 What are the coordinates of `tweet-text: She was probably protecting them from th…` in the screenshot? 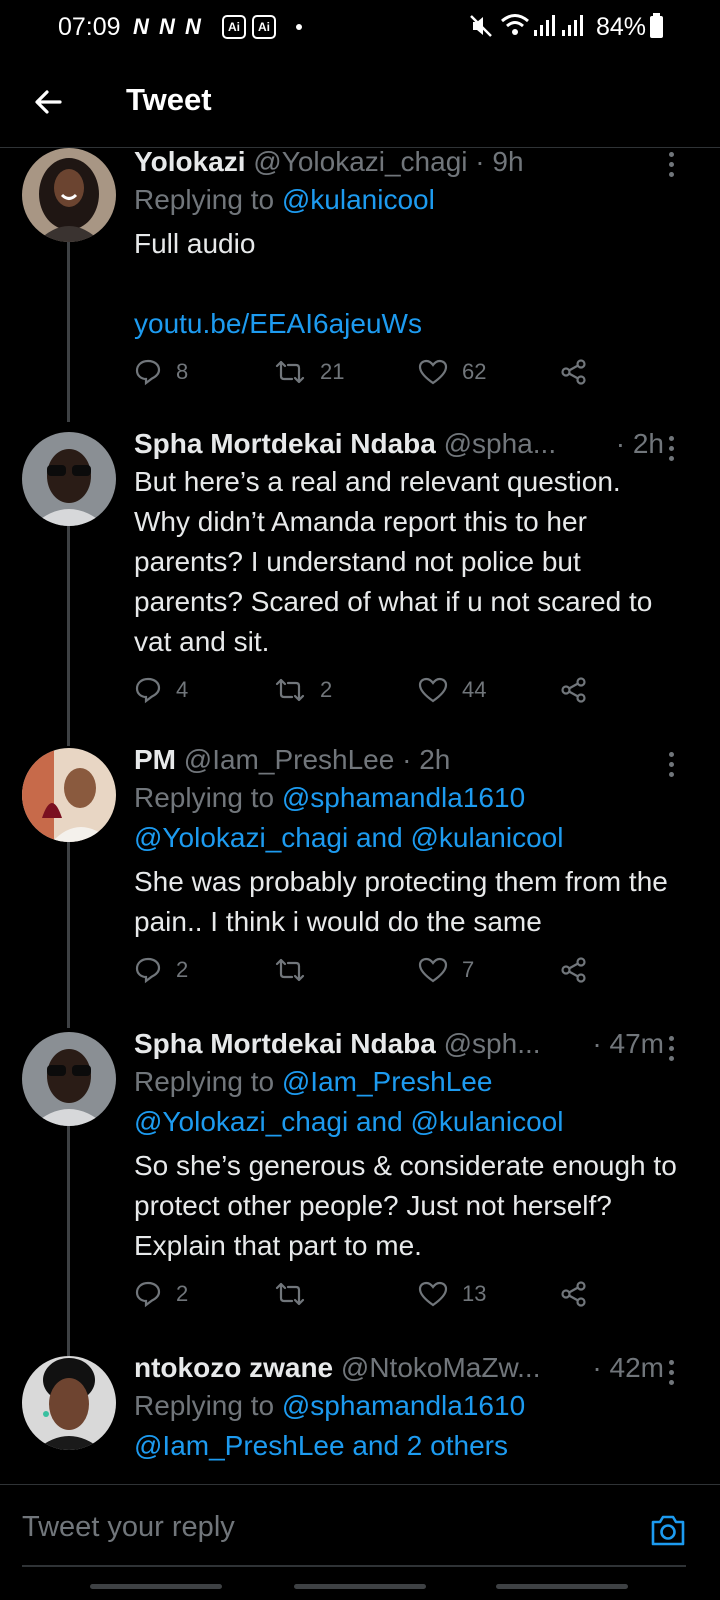 It's located at (401, 901).